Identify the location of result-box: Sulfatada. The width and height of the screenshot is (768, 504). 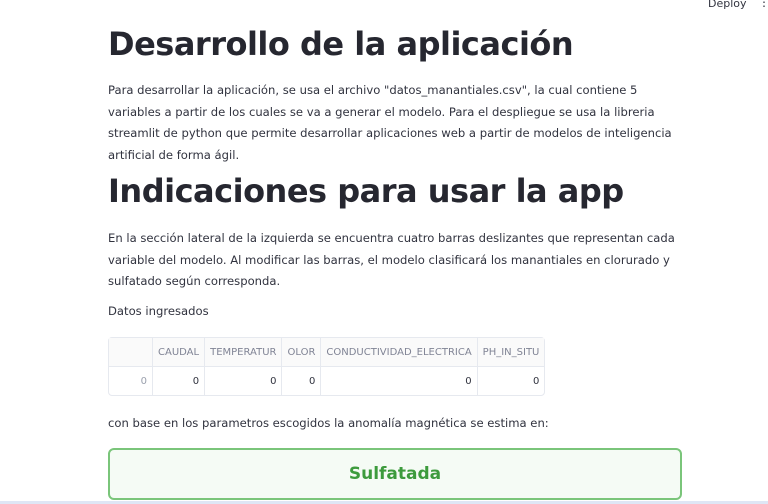
(395, 474).